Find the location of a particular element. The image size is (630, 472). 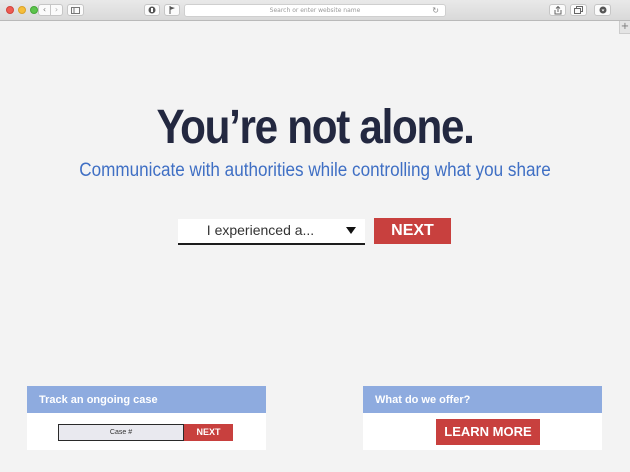

browser-toolbar: ‹ › Search or enter website name ↻ is located at coordinates (315, 10).